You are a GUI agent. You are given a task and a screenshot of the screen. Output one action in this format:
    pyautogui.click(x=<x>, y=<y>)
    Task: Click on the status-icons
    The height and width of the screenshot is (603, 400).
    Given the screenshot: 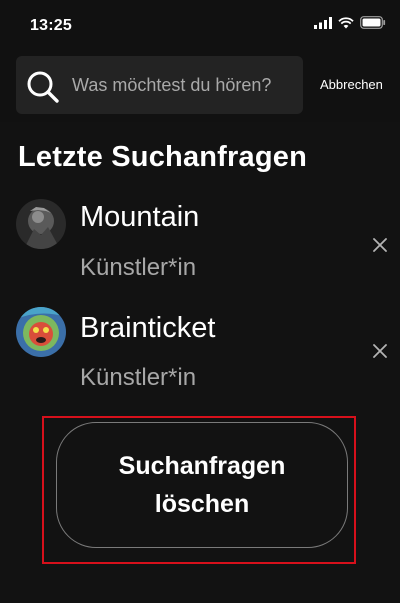 What is the action you would take?
    pyautogui.click(x=350, y=22)
    